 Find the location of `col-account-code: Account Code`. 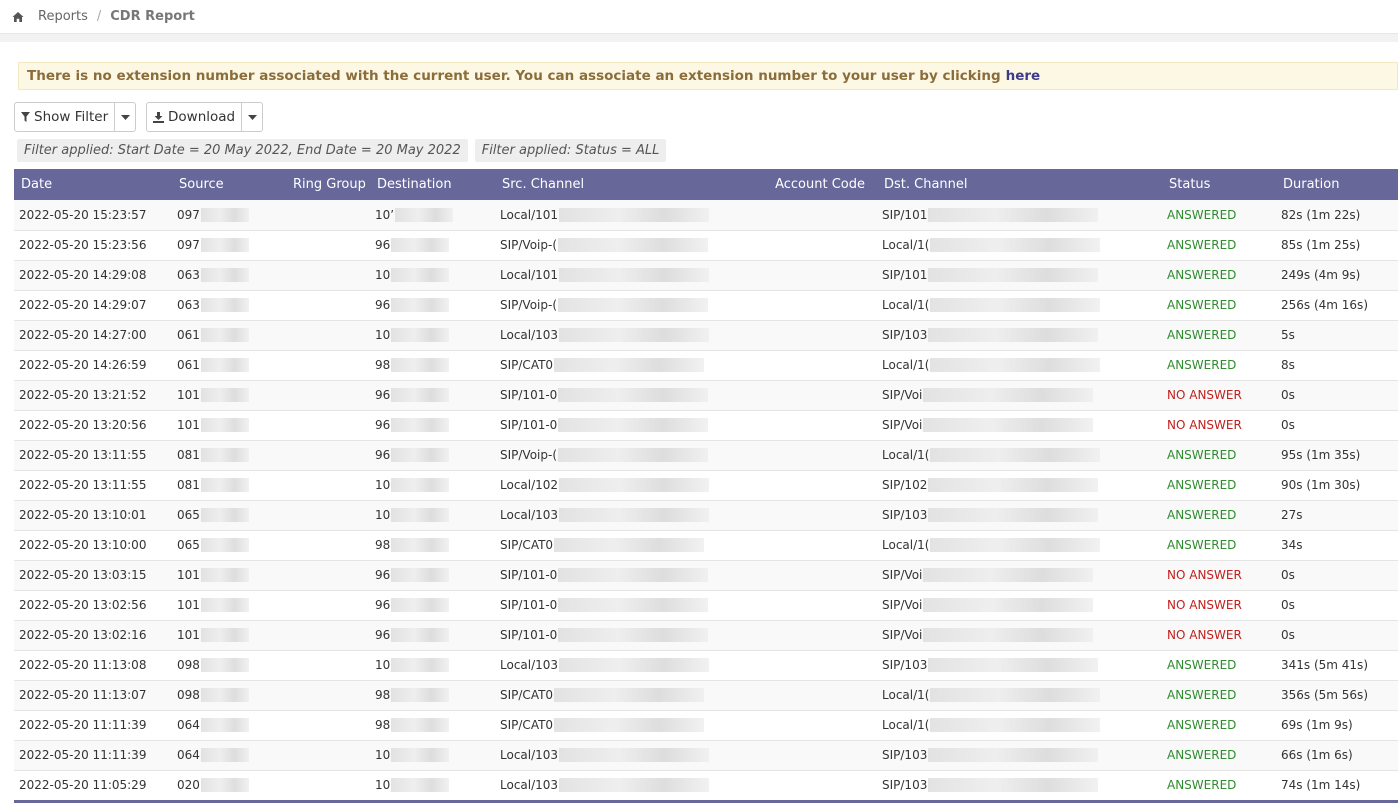

col-account-code: Account Code is located at coordinates (822, 184).